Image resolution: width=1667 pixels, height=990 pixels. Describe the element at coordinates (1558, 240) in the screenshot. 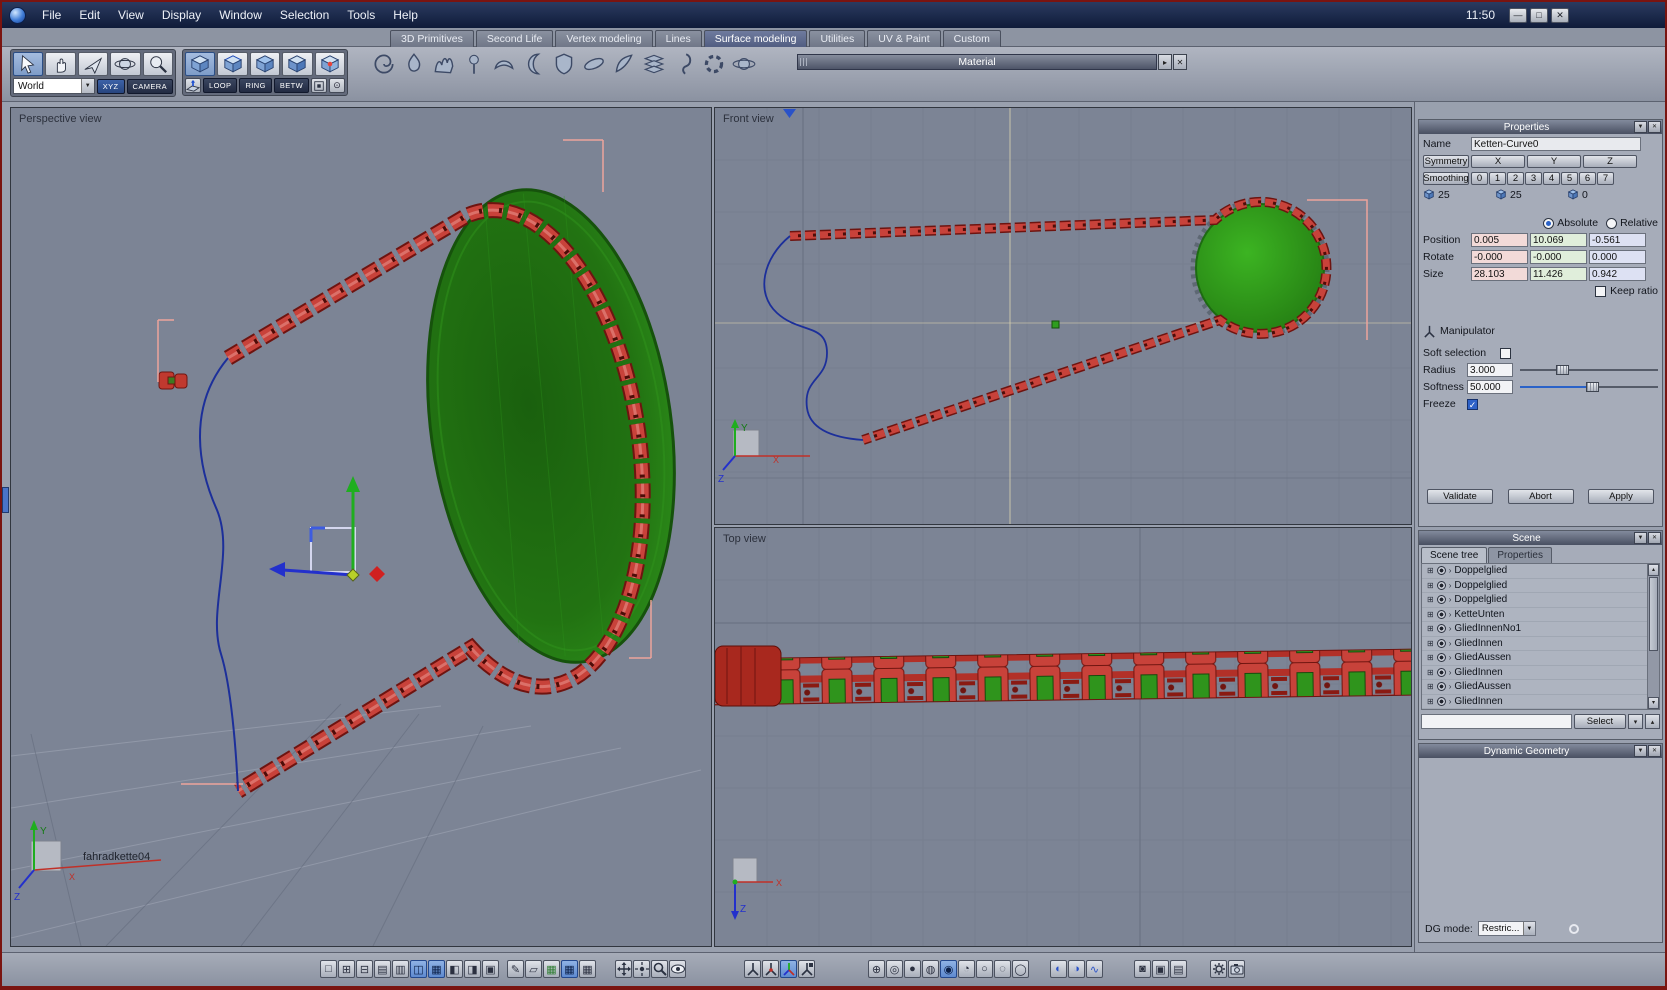

I see `position-y-field` at that location.